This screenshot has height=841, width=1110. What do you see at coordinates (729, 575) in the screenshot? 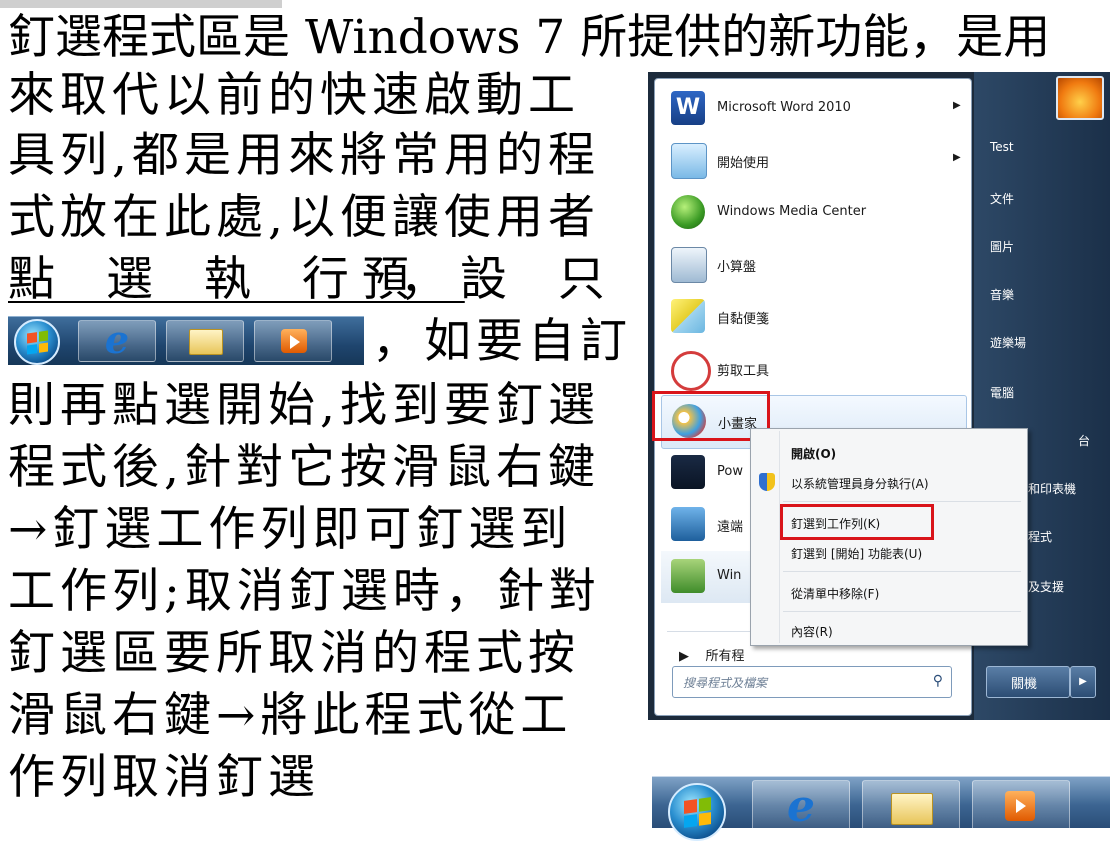
I see `menu-item-label: Win` at bounding box center [729, 575].